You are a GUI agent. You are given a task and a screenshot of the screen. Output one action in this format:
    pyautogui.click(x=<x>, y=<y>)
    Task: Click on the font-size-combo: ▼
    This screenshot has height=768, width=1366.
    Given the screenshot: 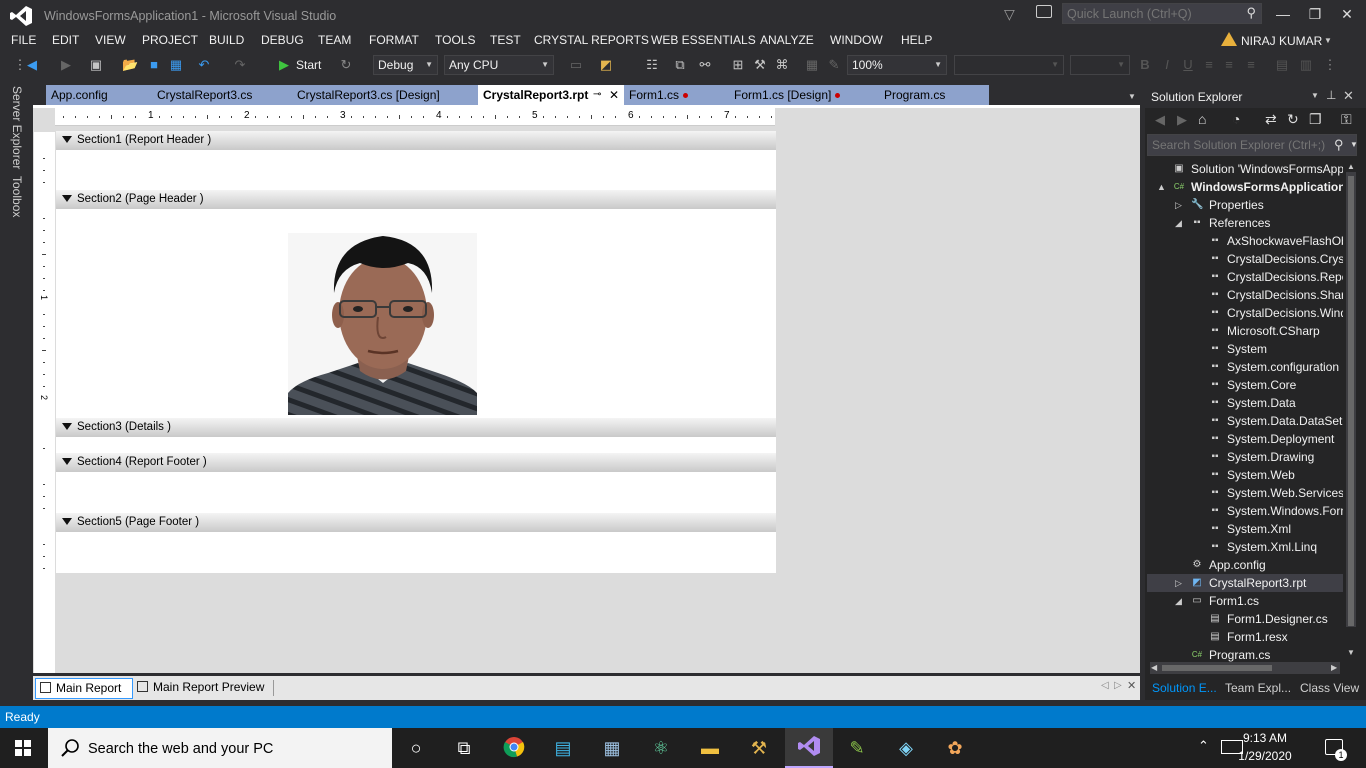 What is the action you would take?
    pyautogui.click(x=1100, y=65)
    